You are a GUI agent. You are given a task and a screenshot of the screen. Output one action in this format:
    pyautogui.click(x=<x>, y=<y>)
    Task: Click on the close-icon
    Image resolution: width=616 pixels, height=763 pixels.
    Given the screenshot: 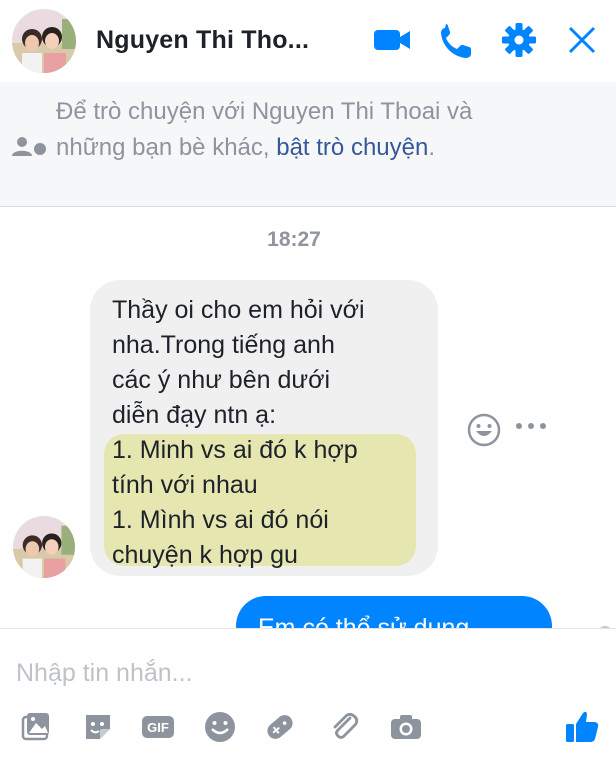 What is the action you would take?
    pyautogui.click(x=582, y=40)
    